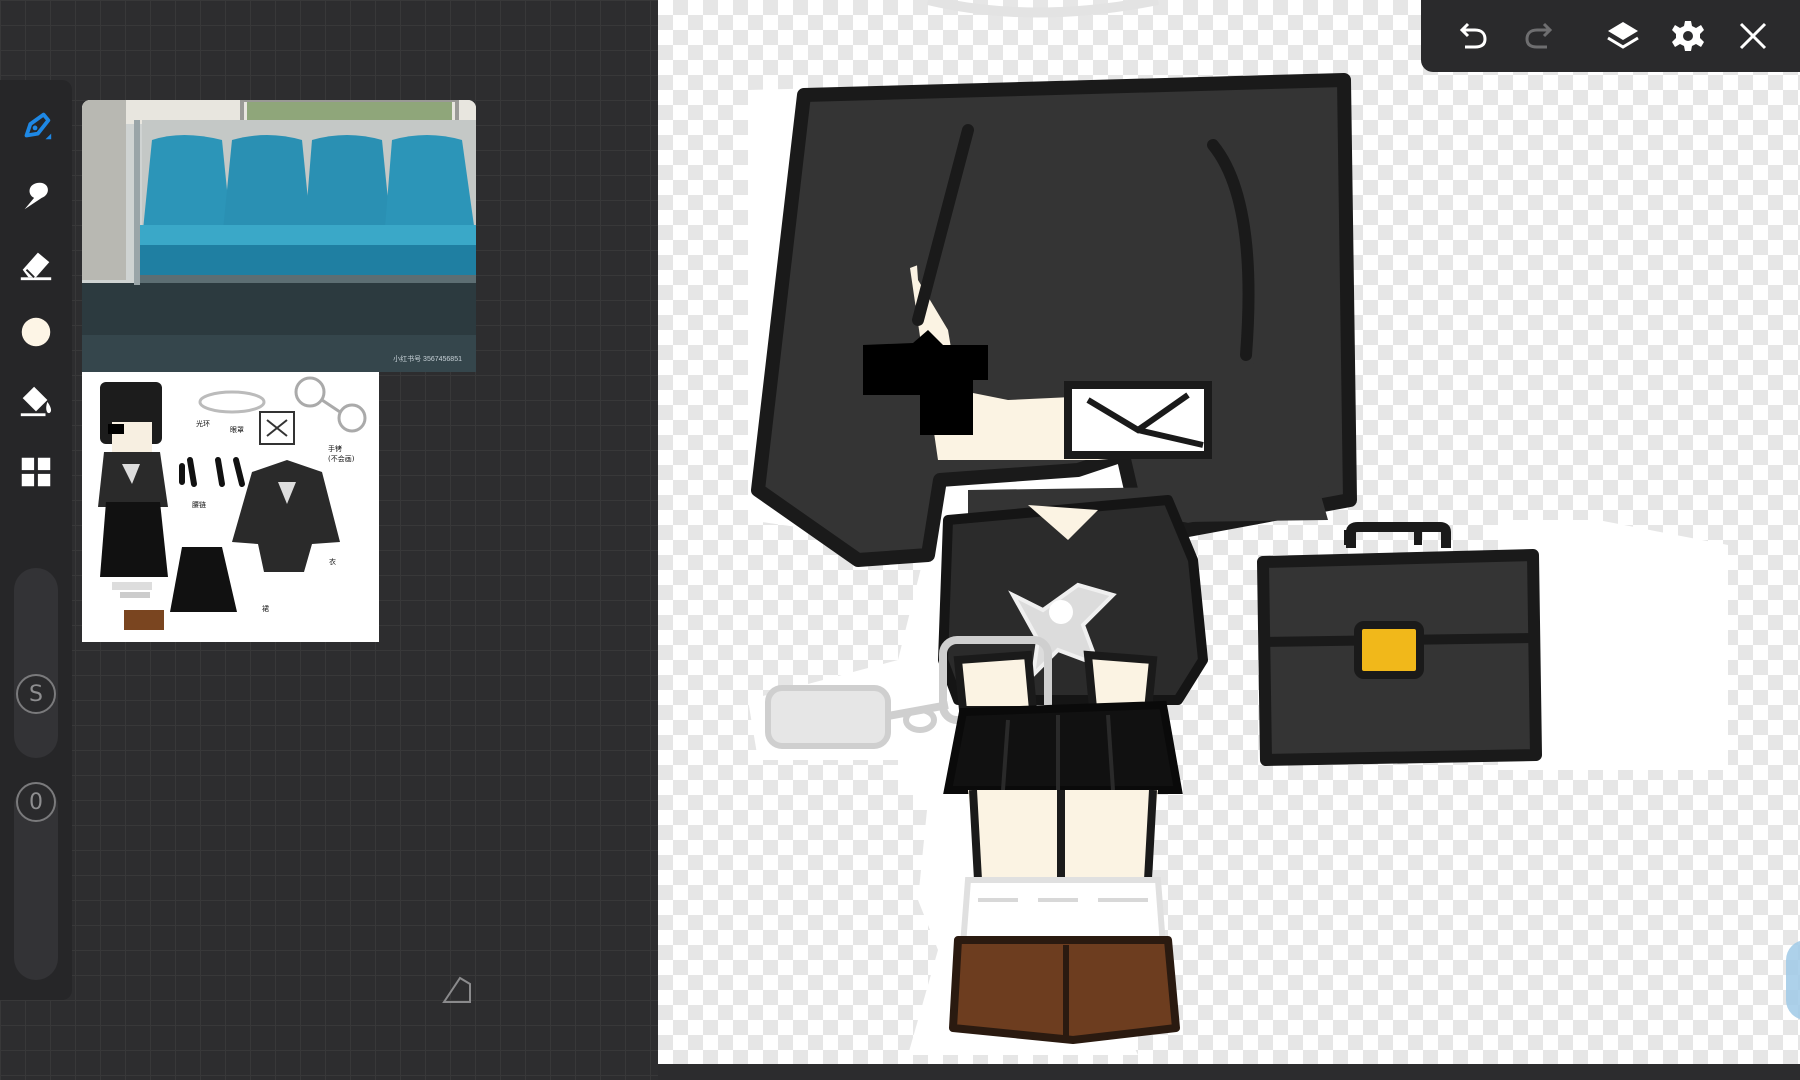 The width and height of the screenshot is (1800, 1080). What do you see at coordinates (36, 663) in the screenshot?
I see `brush-size-slider` at bounding box center [36, 663].